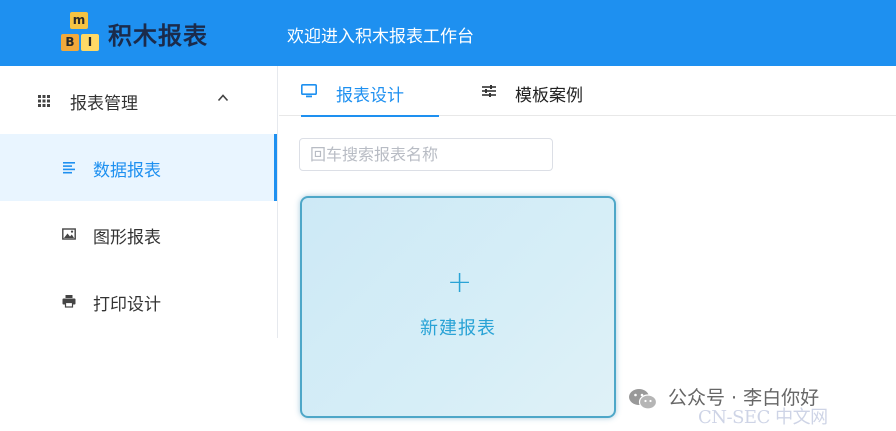 This screenshot has height=431, width=896. I want to click on chevron-up-icon, so click(223, 98).